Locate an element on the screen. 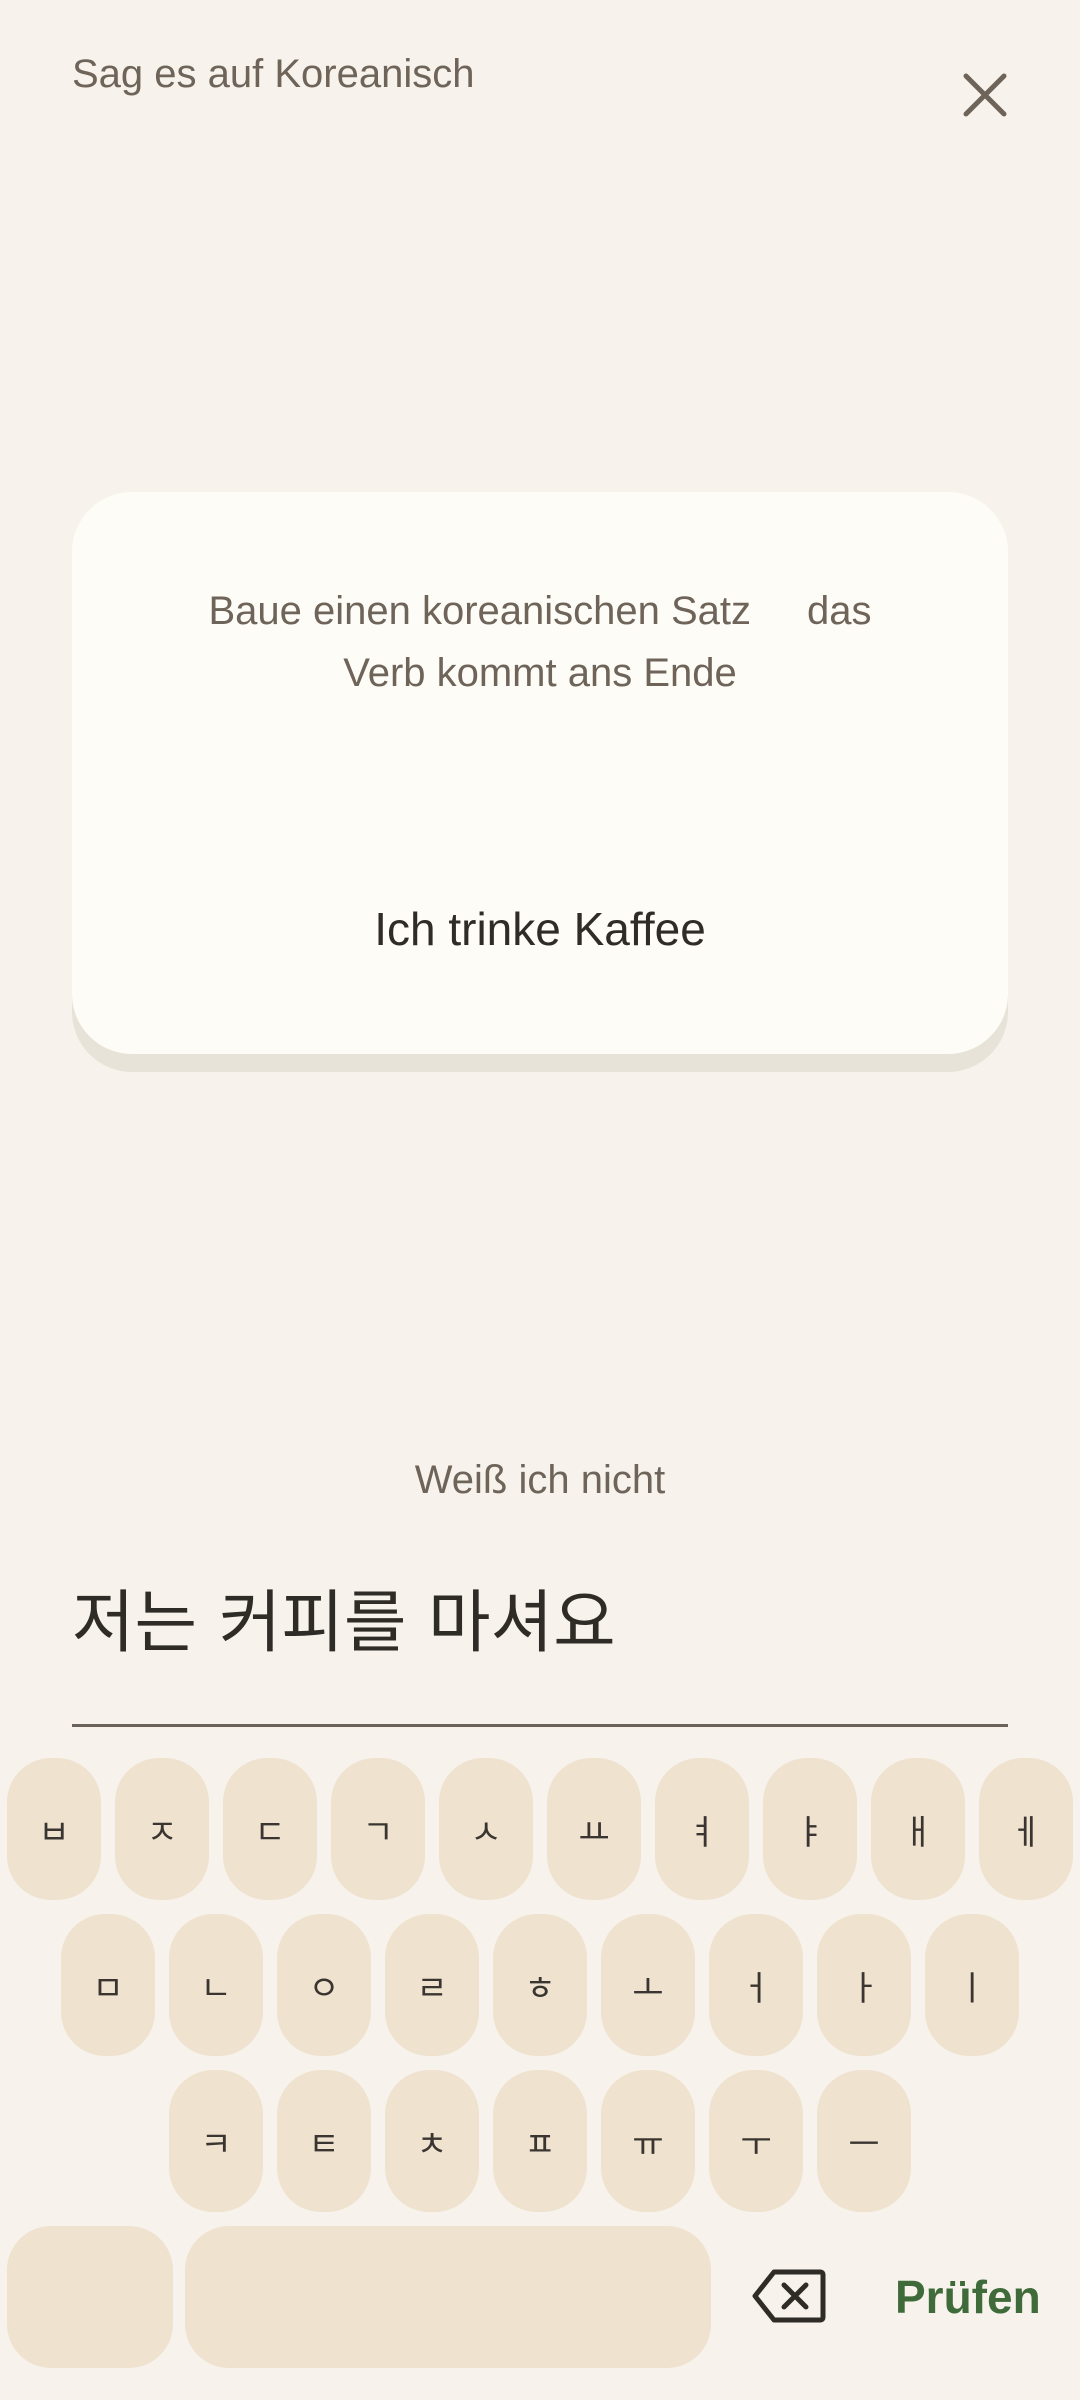  key-ch: ㅊ is located at coordinates (432, 2141).